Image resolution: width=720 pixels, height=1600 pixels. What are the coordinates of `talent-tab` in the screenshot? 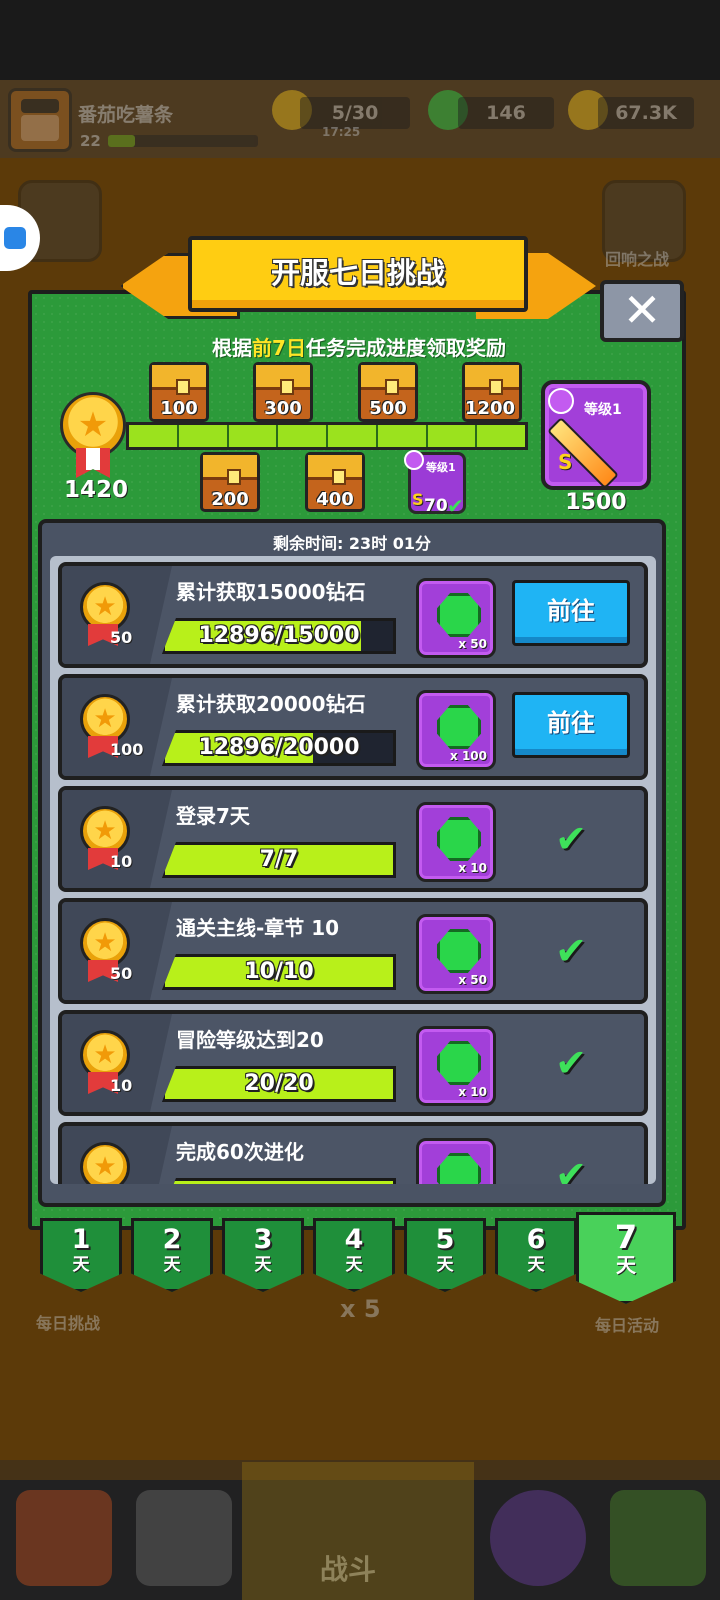 It's located at (538, 1538).